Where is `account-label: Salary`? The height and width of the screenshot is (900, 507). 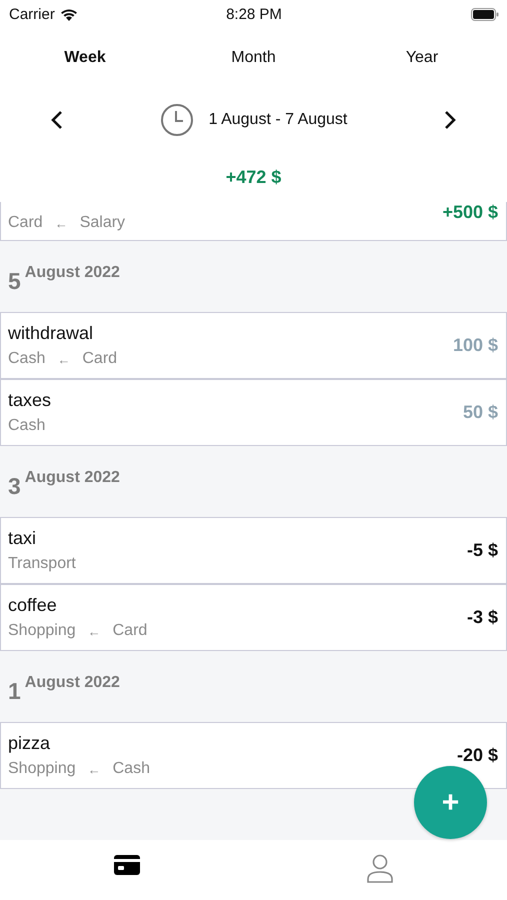
account-label: Salary is located at coordinates (103, 223).